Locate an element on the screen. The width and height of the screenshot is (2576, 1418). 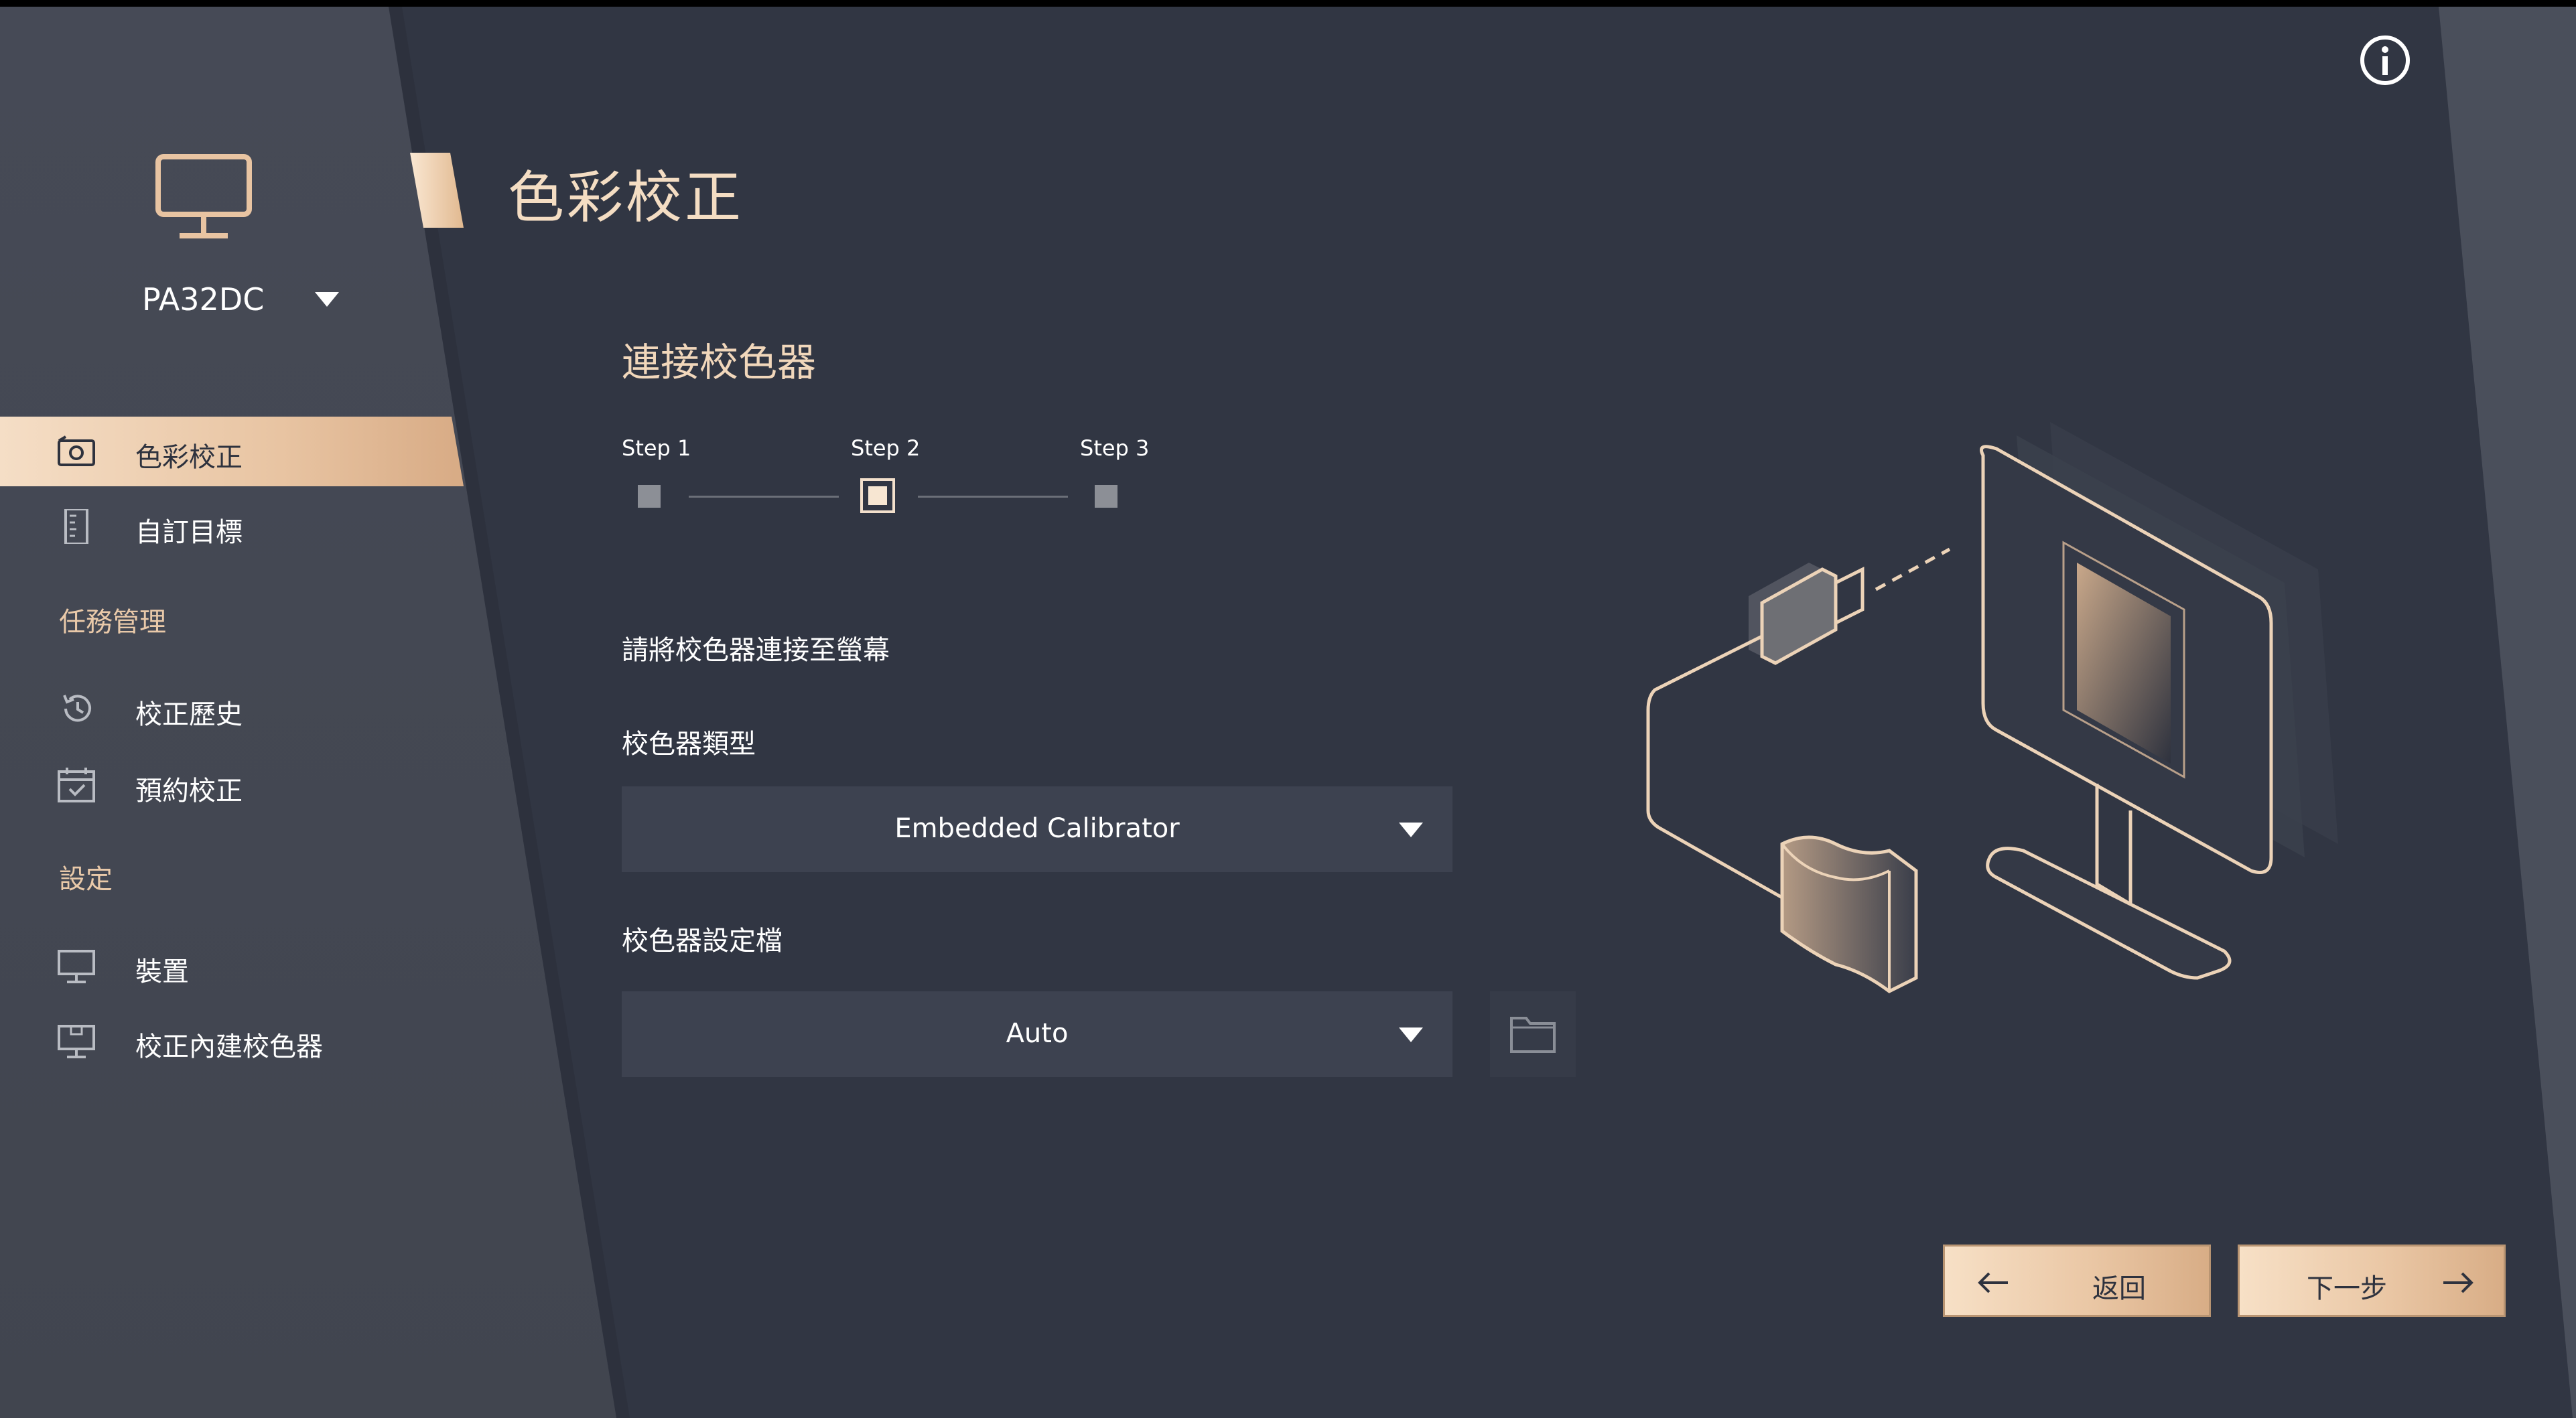
calibrator-profile-label: 校色器設定檔 is located at coordinates (702, 941).